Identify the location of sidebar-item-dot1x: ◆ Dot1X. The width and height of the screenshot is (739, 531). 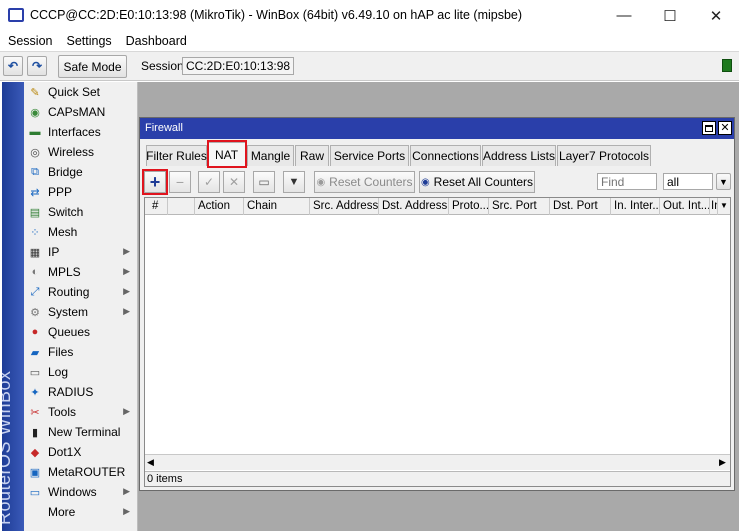
(81, 452).